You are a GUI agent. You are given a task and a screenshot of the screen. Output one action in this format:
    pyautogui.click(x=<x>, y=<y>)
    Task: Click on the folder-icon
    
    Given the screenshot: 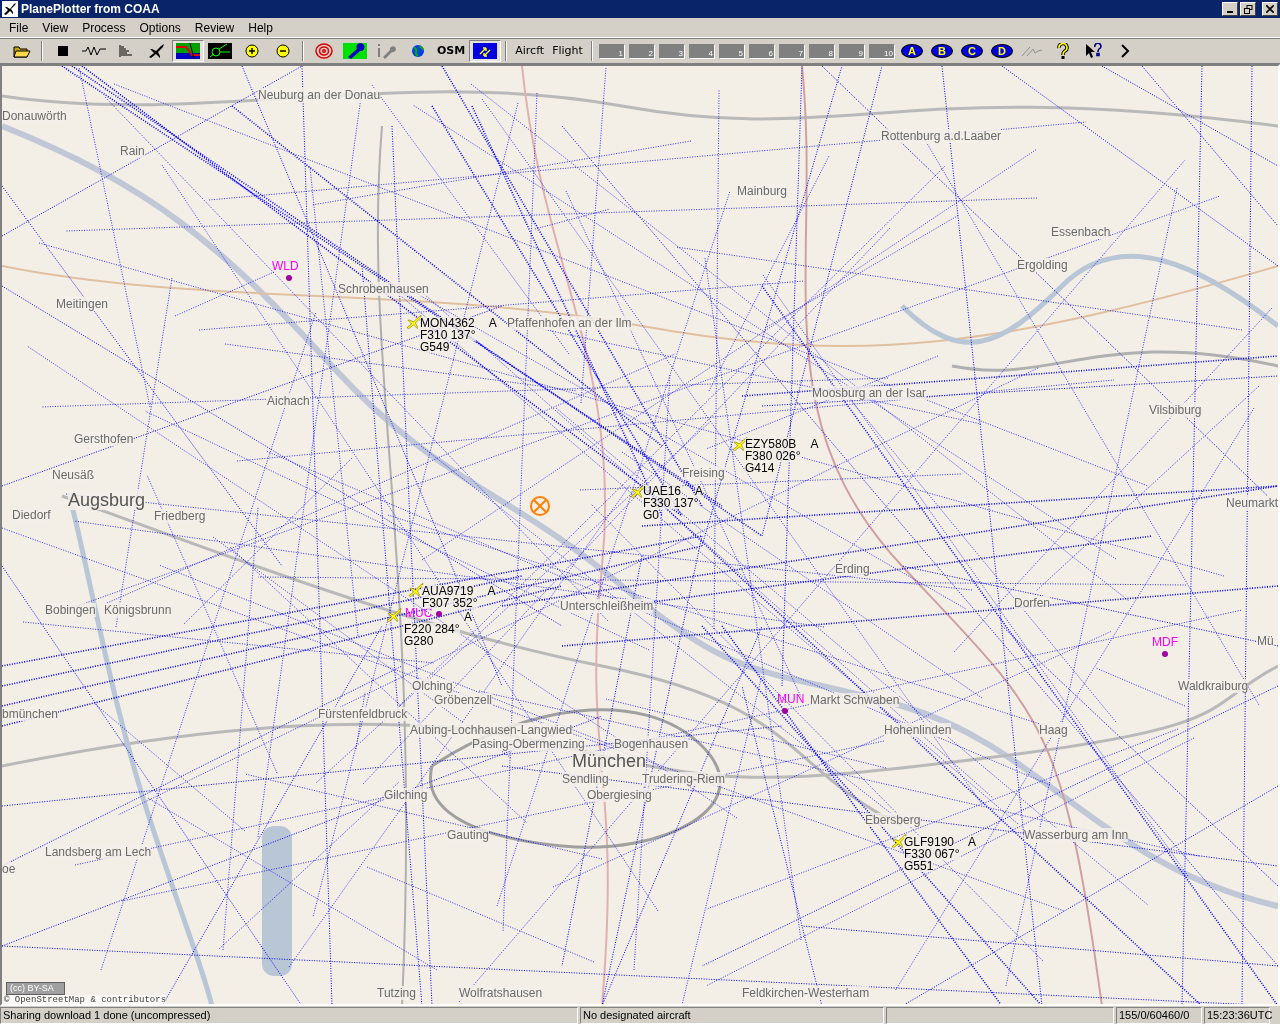 What is the action you would take?
    pyautogui.click(x=21, y=51)
    